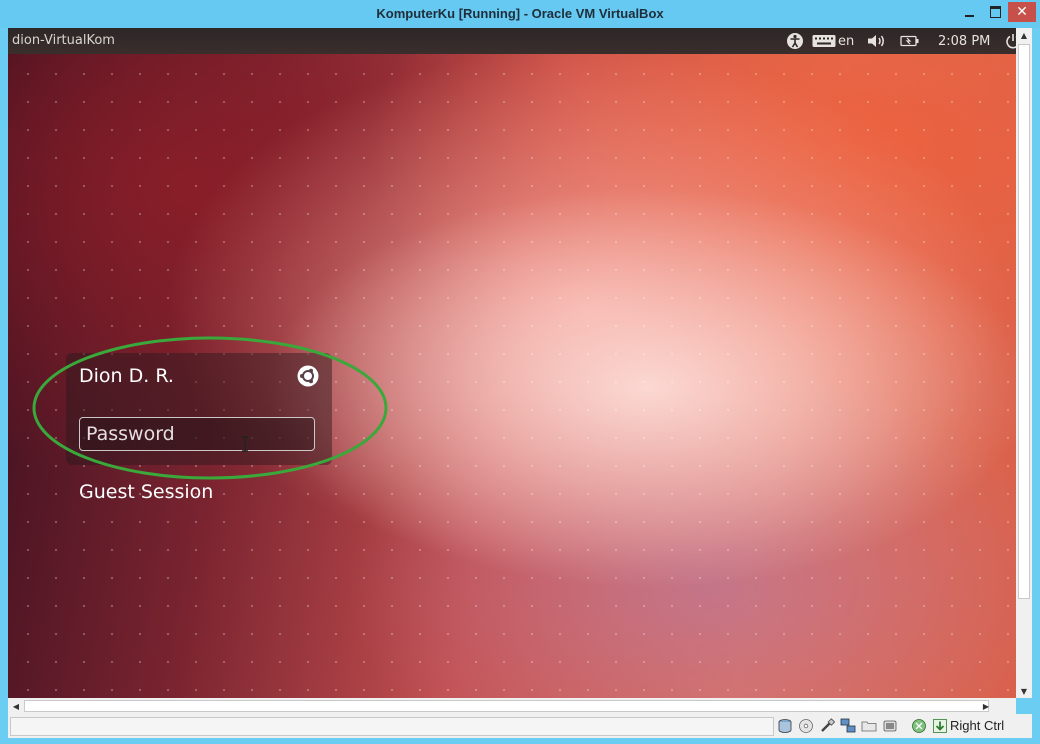  What do you see at coordinates (146, 492) in the screenshot?
I see `guest-session-option: Guest Session` at bounding box center [146, 492].